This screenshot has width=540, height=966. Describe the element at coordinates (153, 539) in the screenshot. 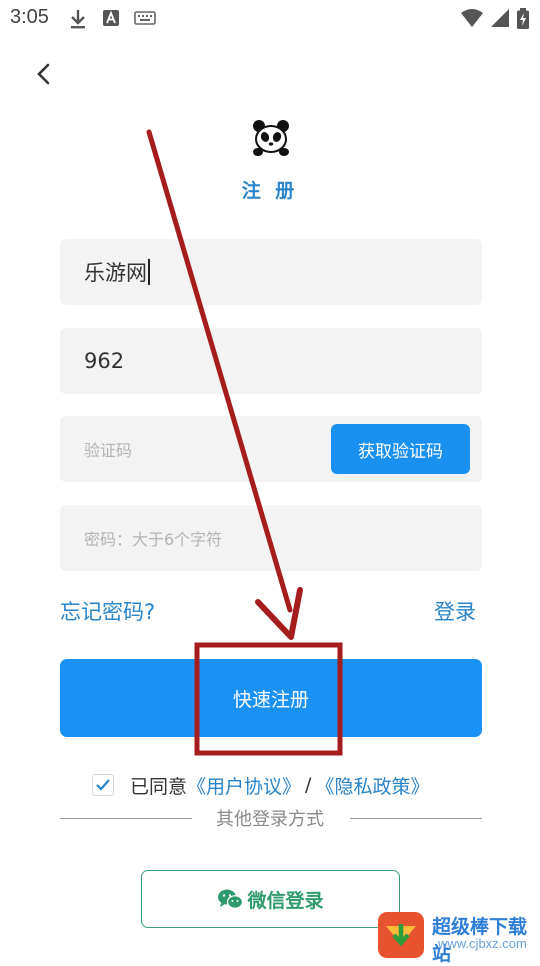

I see `password-placeholder: 密码：大于6个字符` at that location.